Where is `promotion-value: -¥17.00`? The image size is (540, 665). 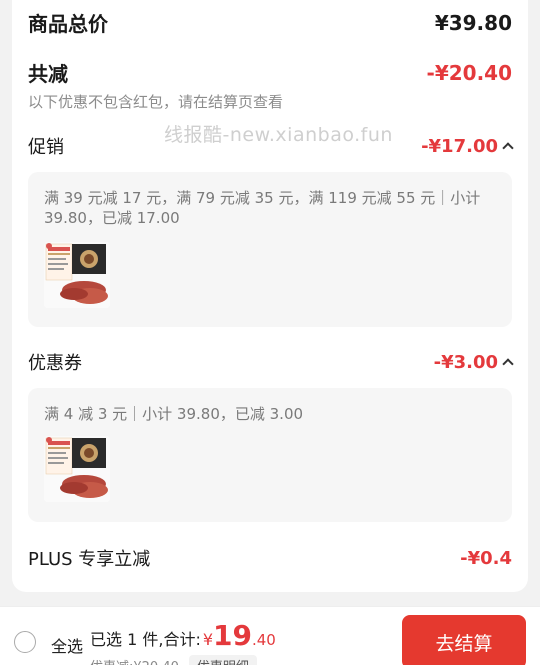
promotion-value: -¥17.00 is located at coordinates (459, 146).